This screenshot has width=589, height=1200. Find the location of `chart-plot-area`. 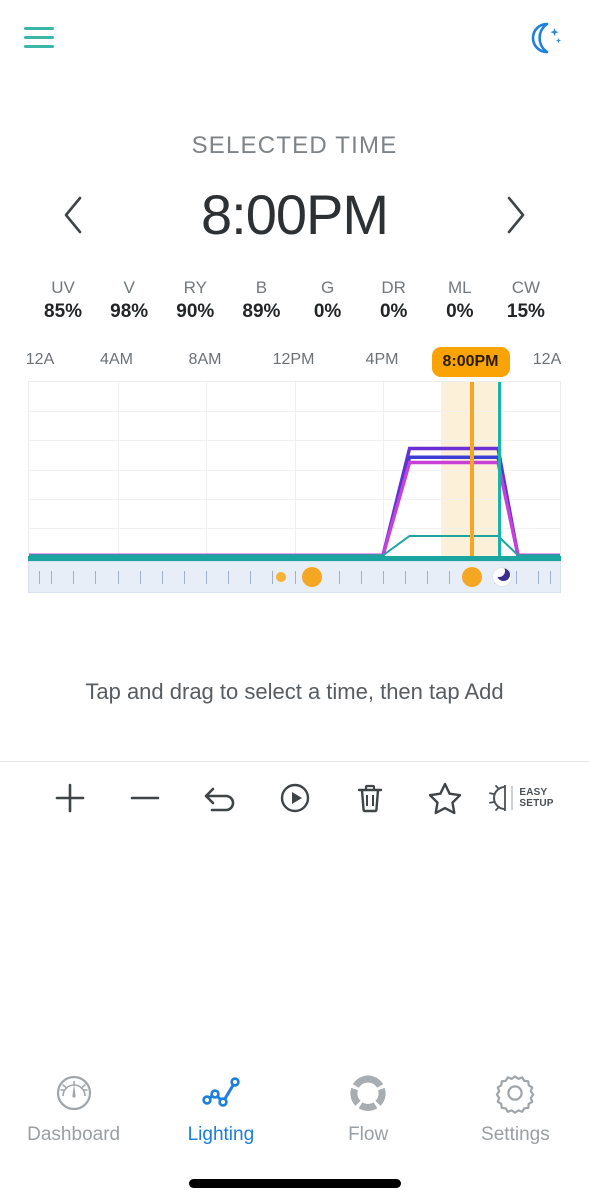

chart-plot-area is located at coordinates (294, 468).